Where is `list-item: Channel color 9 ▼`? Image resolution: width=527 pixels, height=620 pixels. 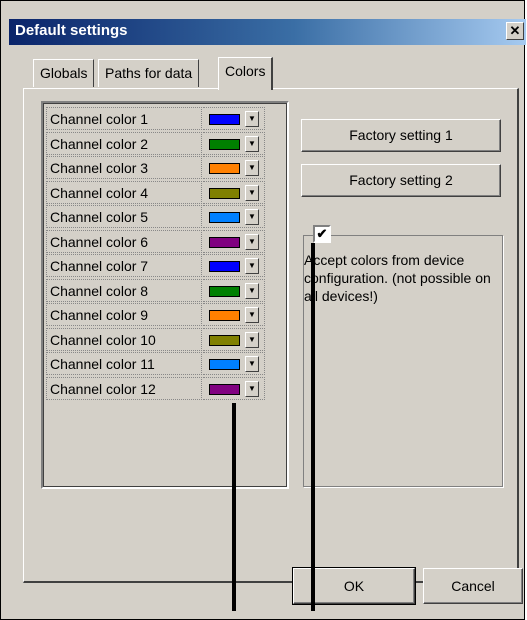 list-item: Channel color 9 ▼ is located at coordinates (156, 315).